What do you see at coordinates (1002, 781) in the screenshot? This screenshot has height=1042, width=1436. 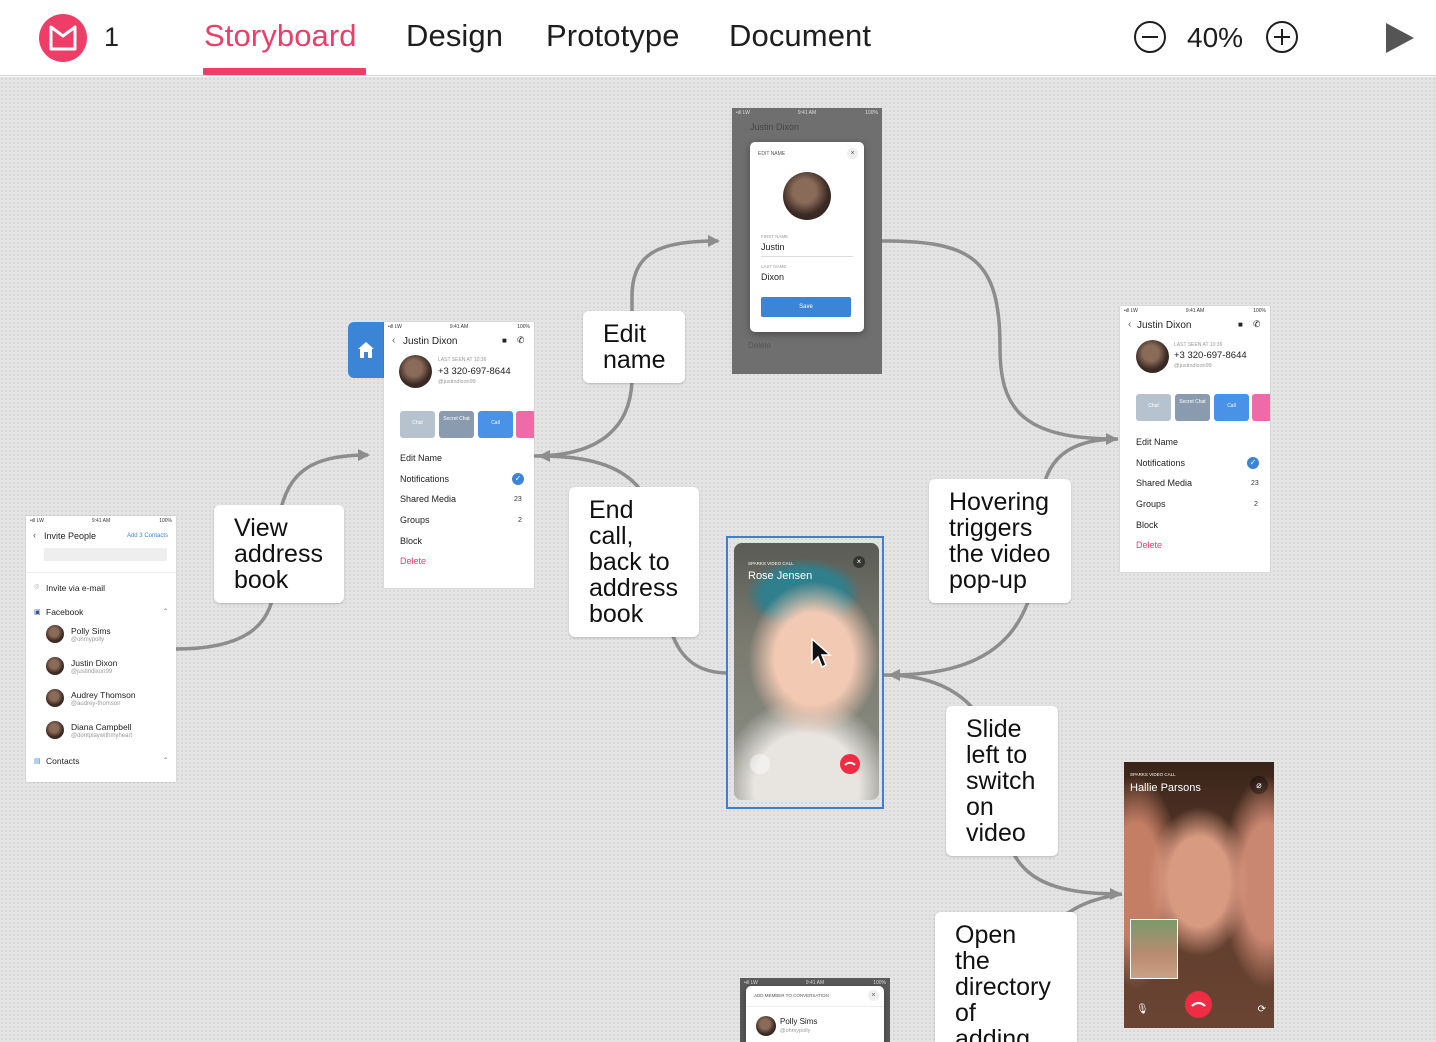 I see `flow-label-slide-left: Slide left to switch on video` at bounding box center [1002, 781].